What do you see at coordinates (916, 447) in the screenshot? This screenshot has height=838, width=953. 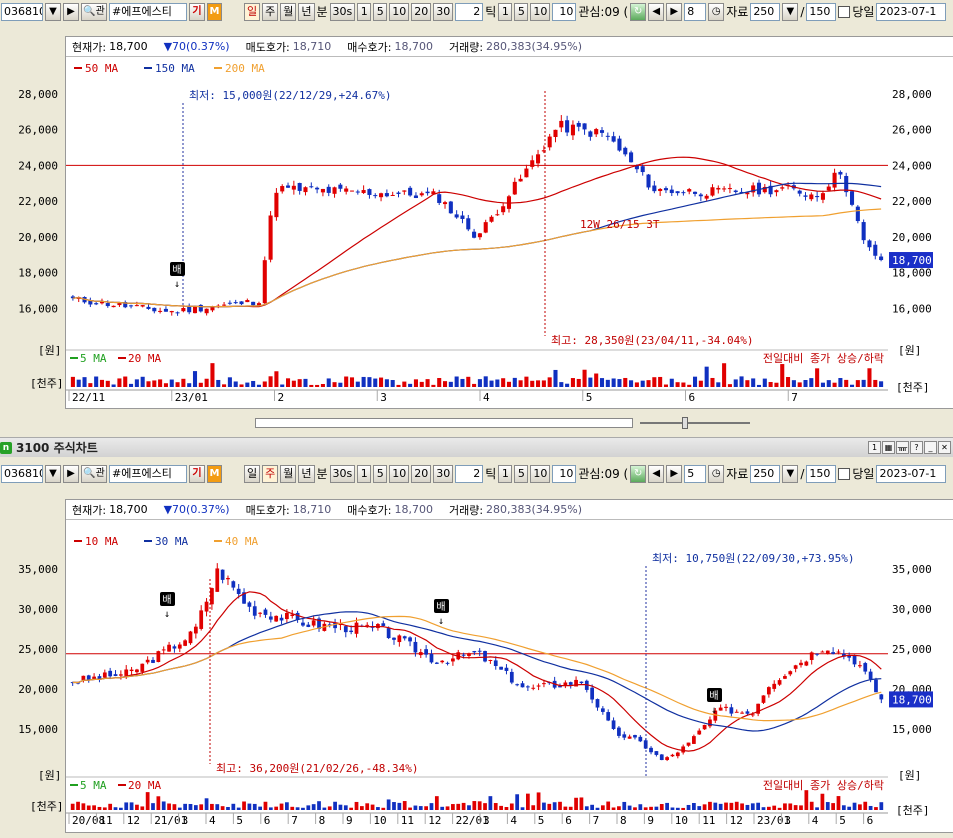 I see `window-help-icon: ?` at bounding box center [916, 447].